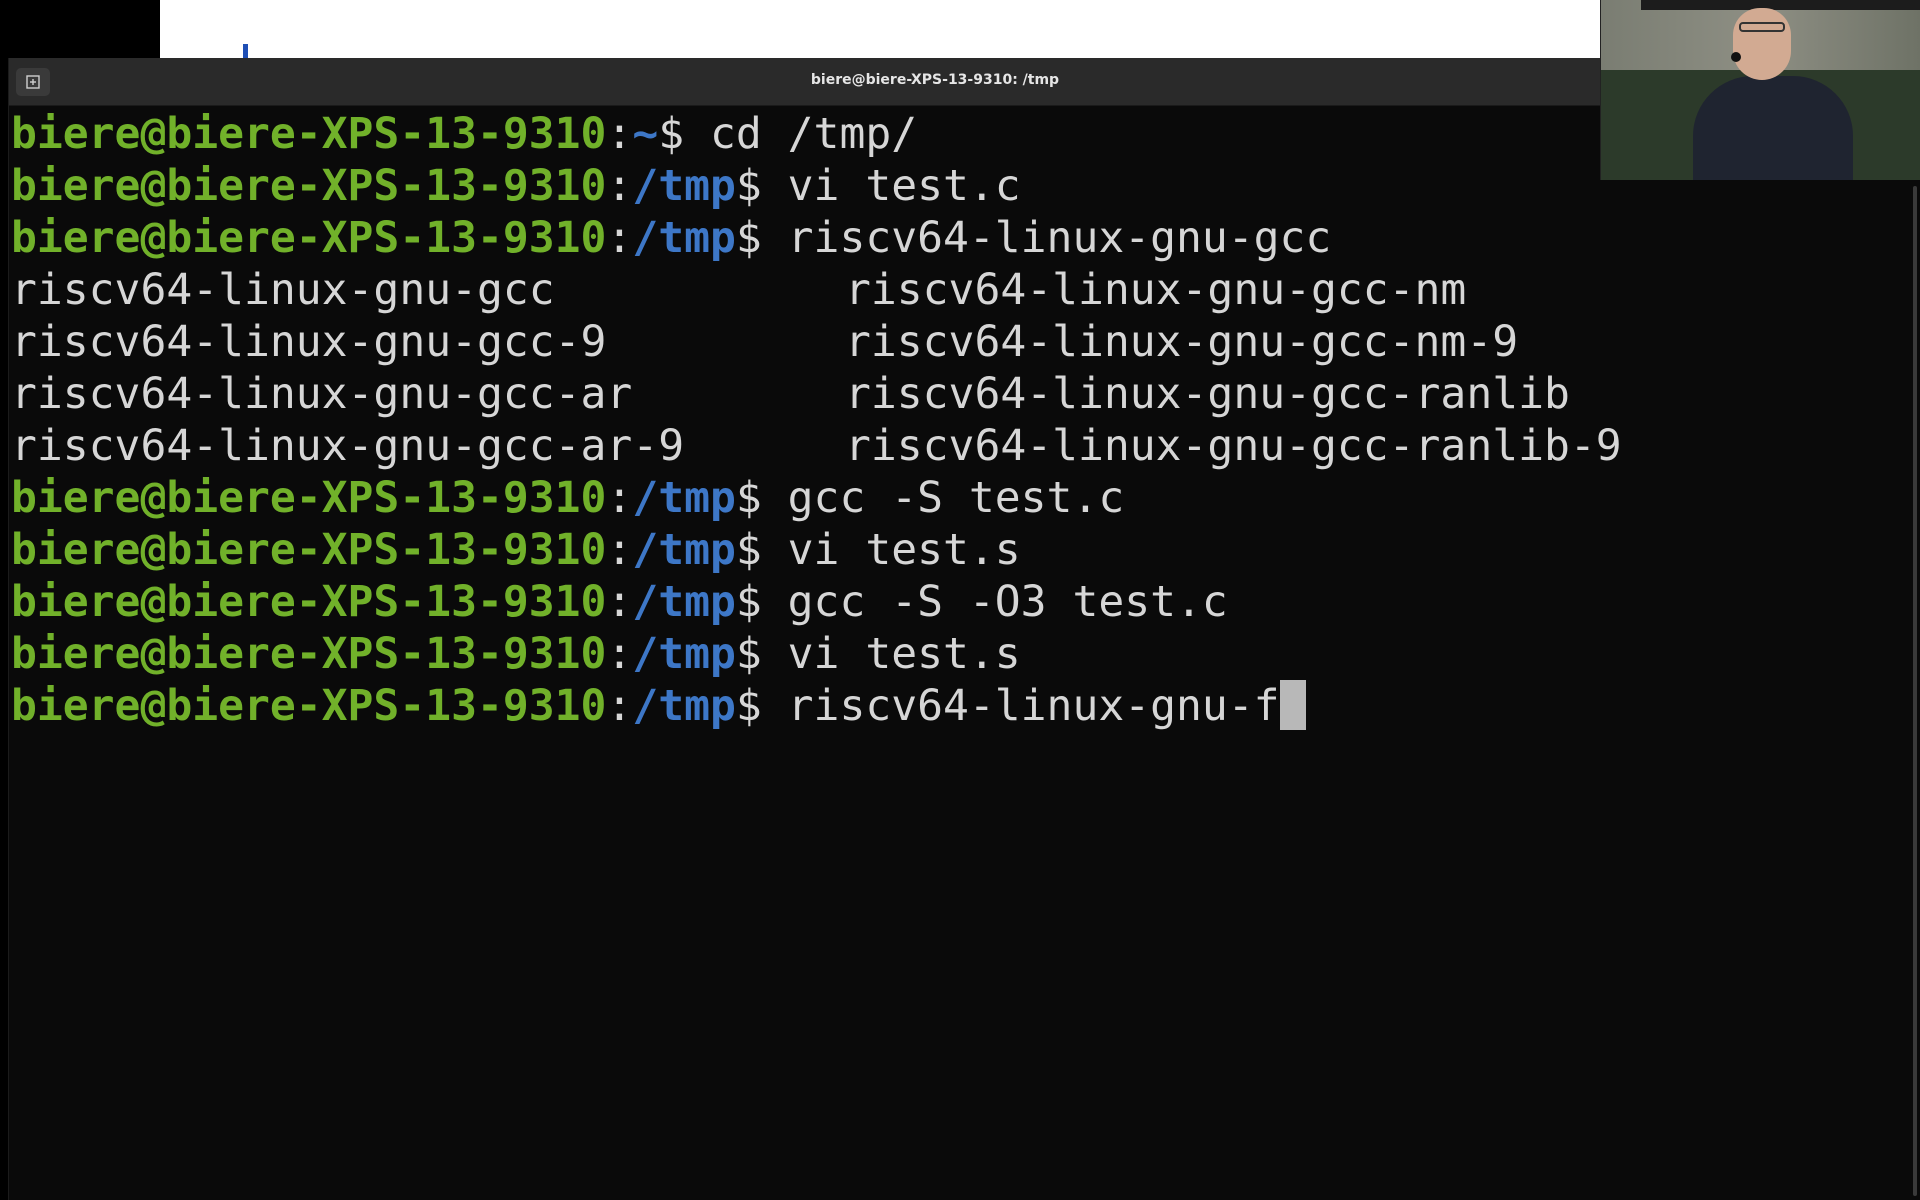 The width and height of the screenshot is (1920, 1200). I want to click on background-window-fragment, so click(245, 51).